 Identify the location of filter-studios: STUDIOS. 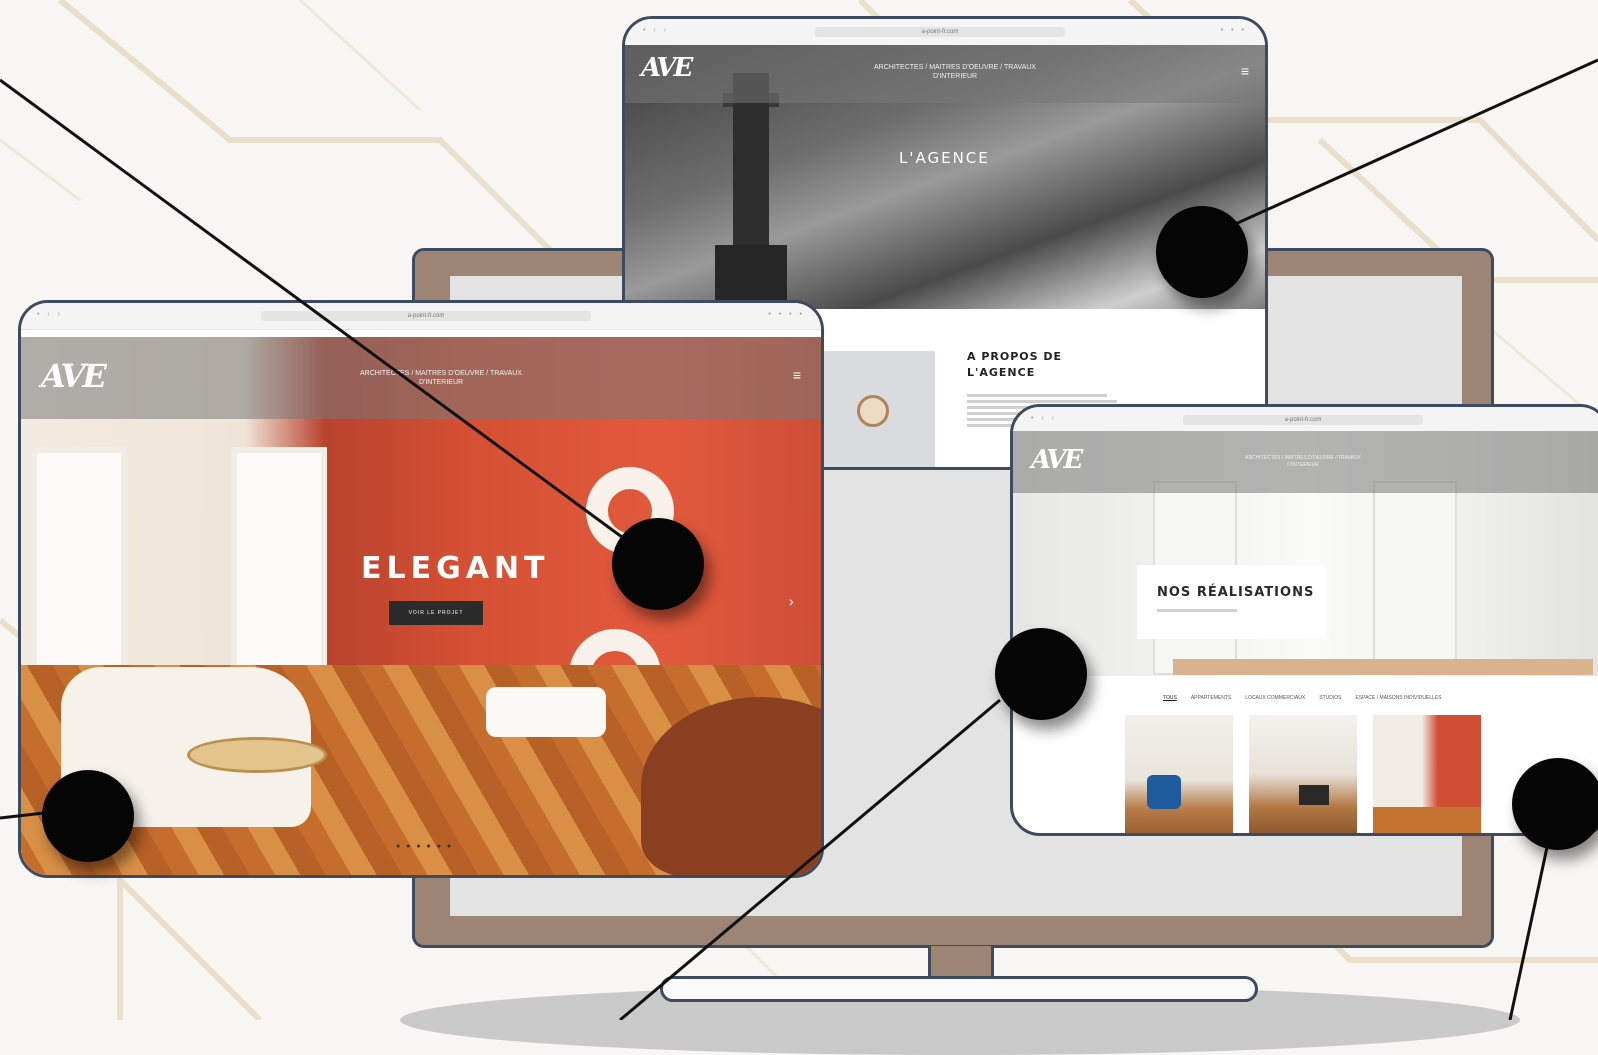
(1330, 698).